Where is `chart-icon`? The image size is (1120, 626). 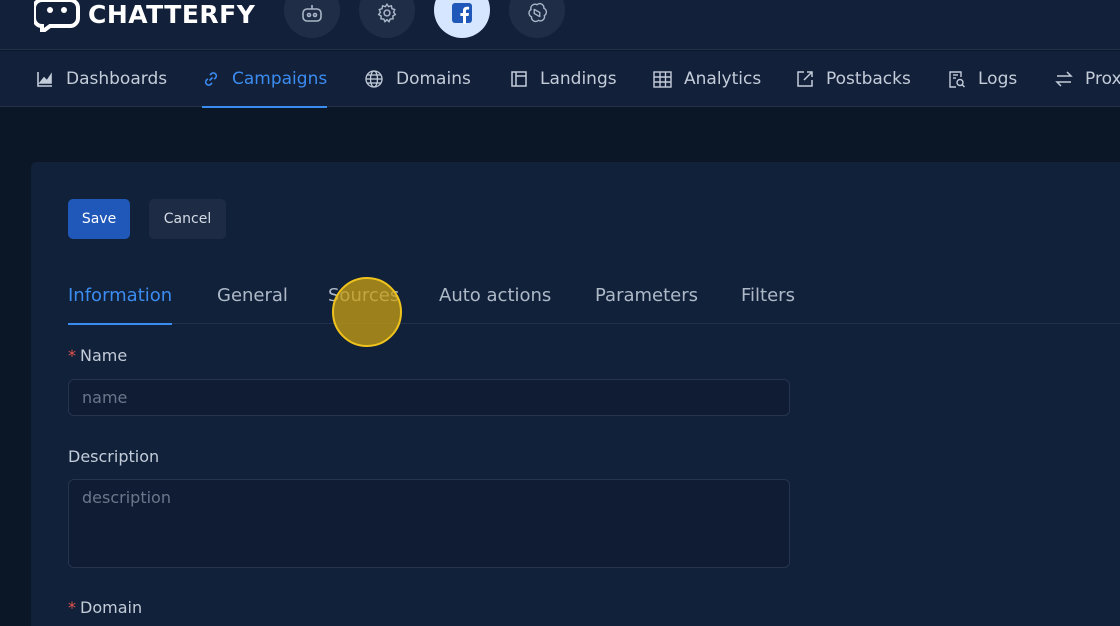
chart-icon is located at coordinates (45, 79).